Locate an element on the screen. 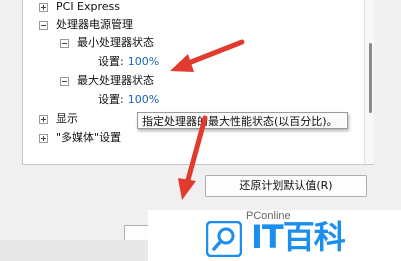  tree-item-min-processor-state: 最小处理器状态 is located at coordinates (107, 43).